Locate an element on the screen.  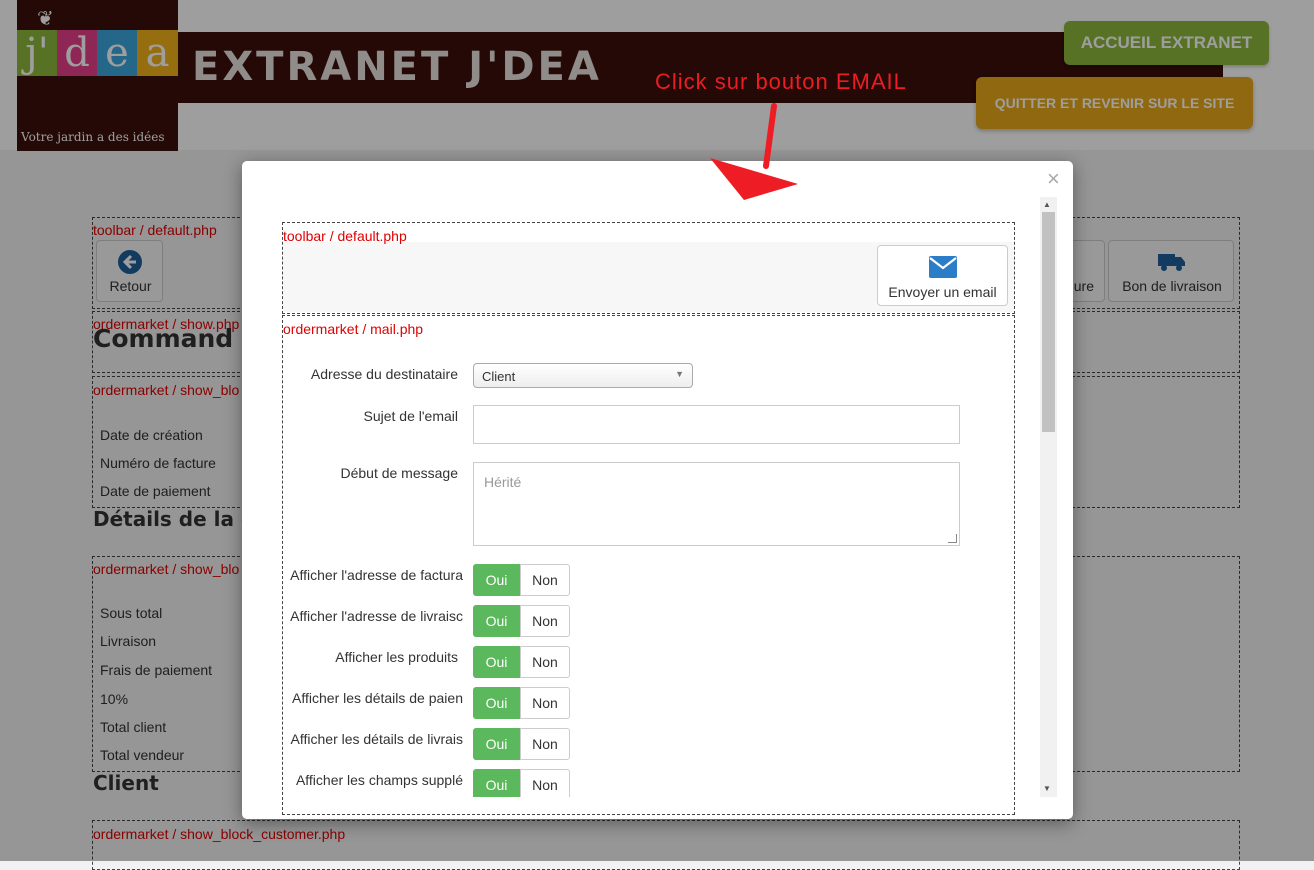
annotation-text: Click sur bouton EMAIL is located at coordinates (781, 81).